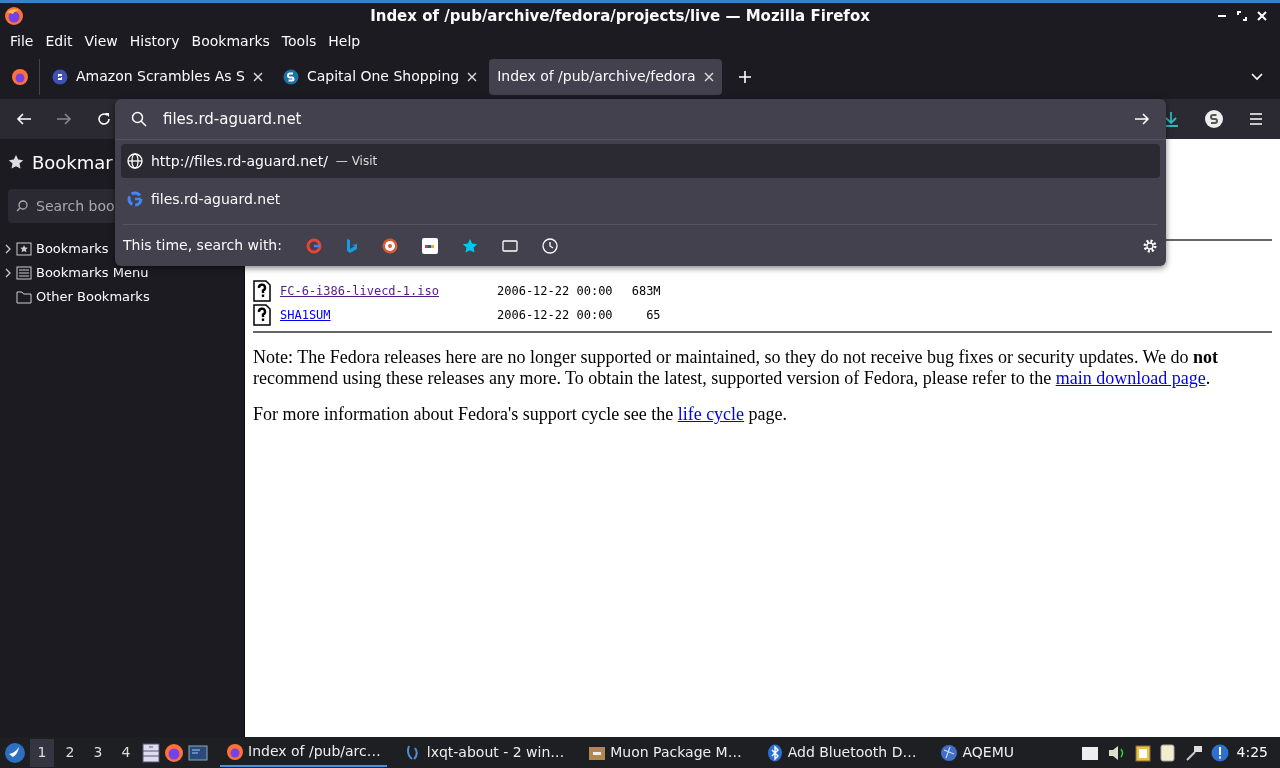  I want to click on window-title: Index of /pub/archive/fedora/projects/live — Mozilla Firefox, so click(620, 16).